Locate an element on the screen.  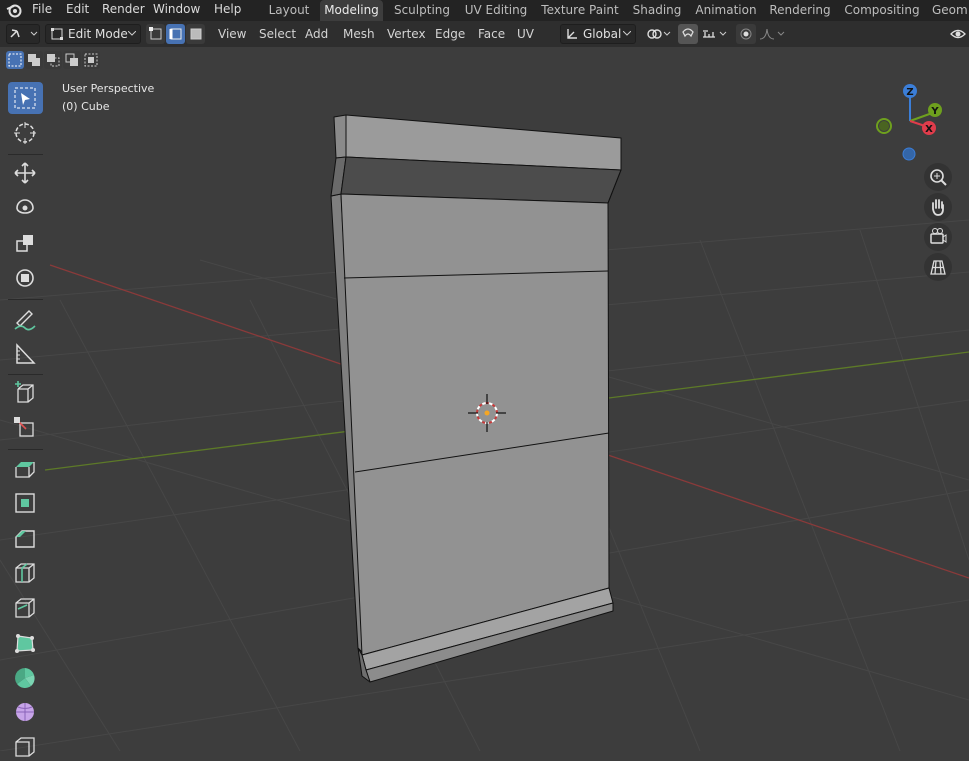
tool-shrink-fatten is located at coordinates (25, 745).